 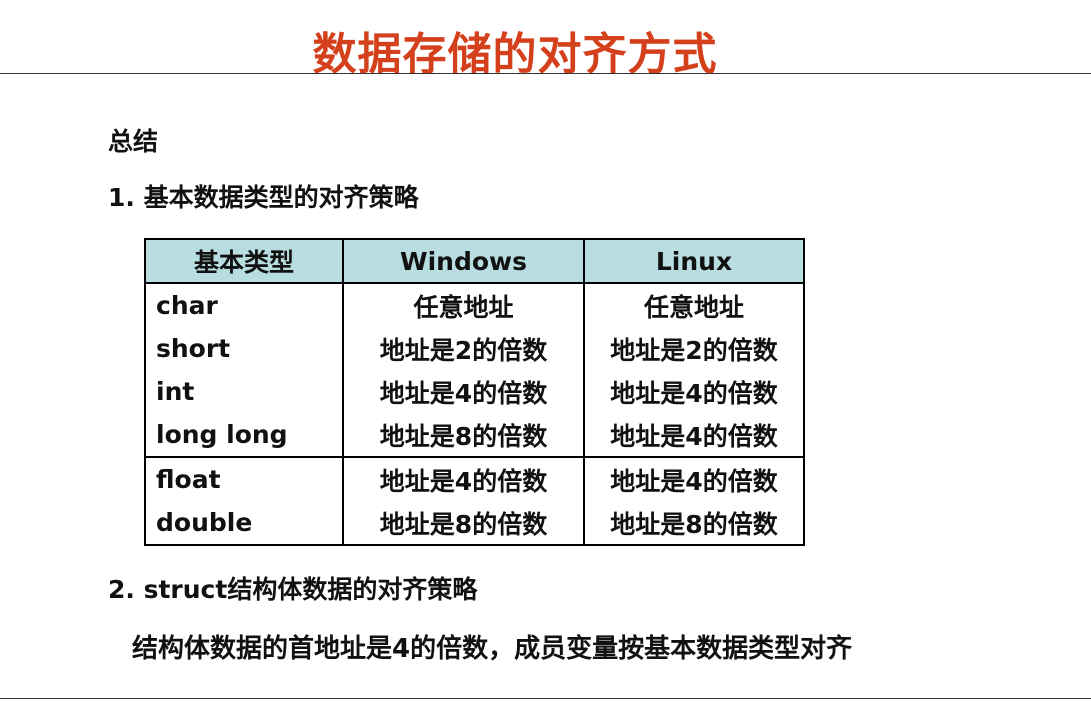 I want to click on row-windows: 任意地址, so click(x=463, y=305).